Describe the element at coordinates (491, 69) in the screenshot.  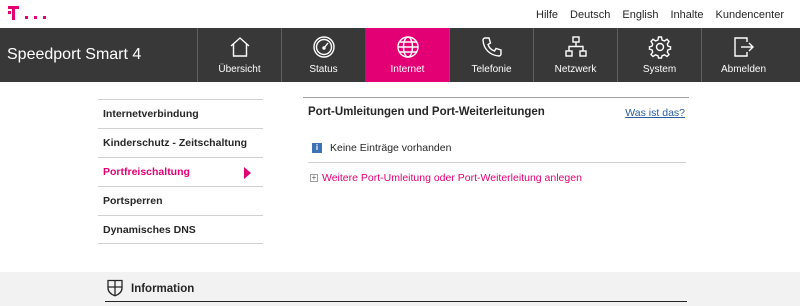
I see `nav-label: Telefonie` at that location.